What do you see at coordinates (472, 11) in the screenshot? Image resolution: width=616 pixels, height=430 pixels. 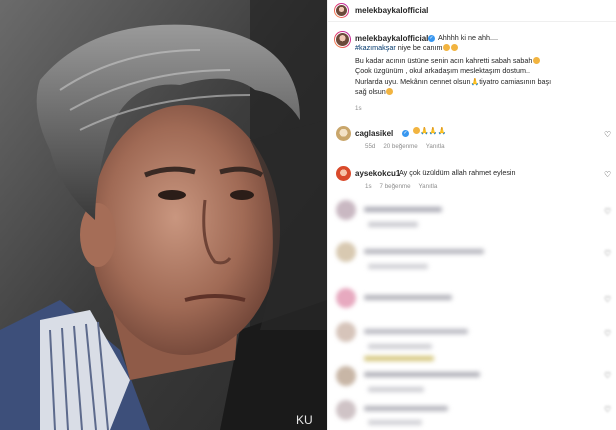 I see `post-header: melekbaykalofficial` at bounding box center [472, 11].